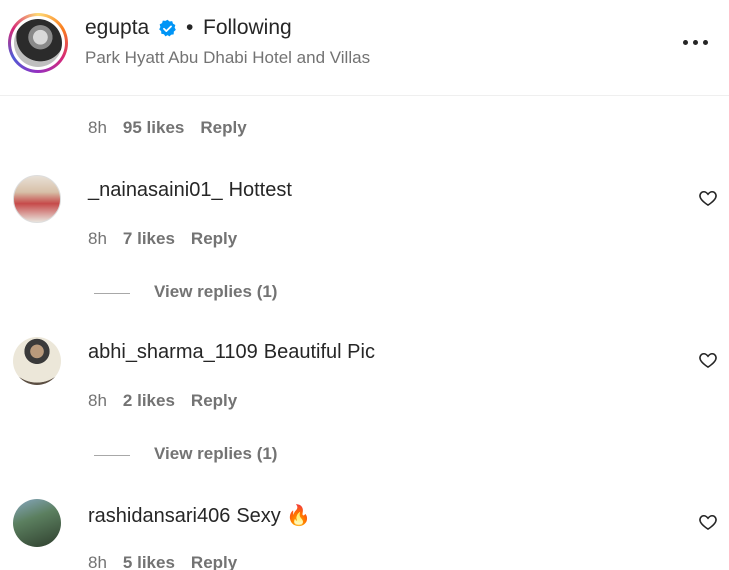 Image resolution: width=729 pixels, height=570 pixels. I want to click on verified-badge-icon, so click(167, 28).